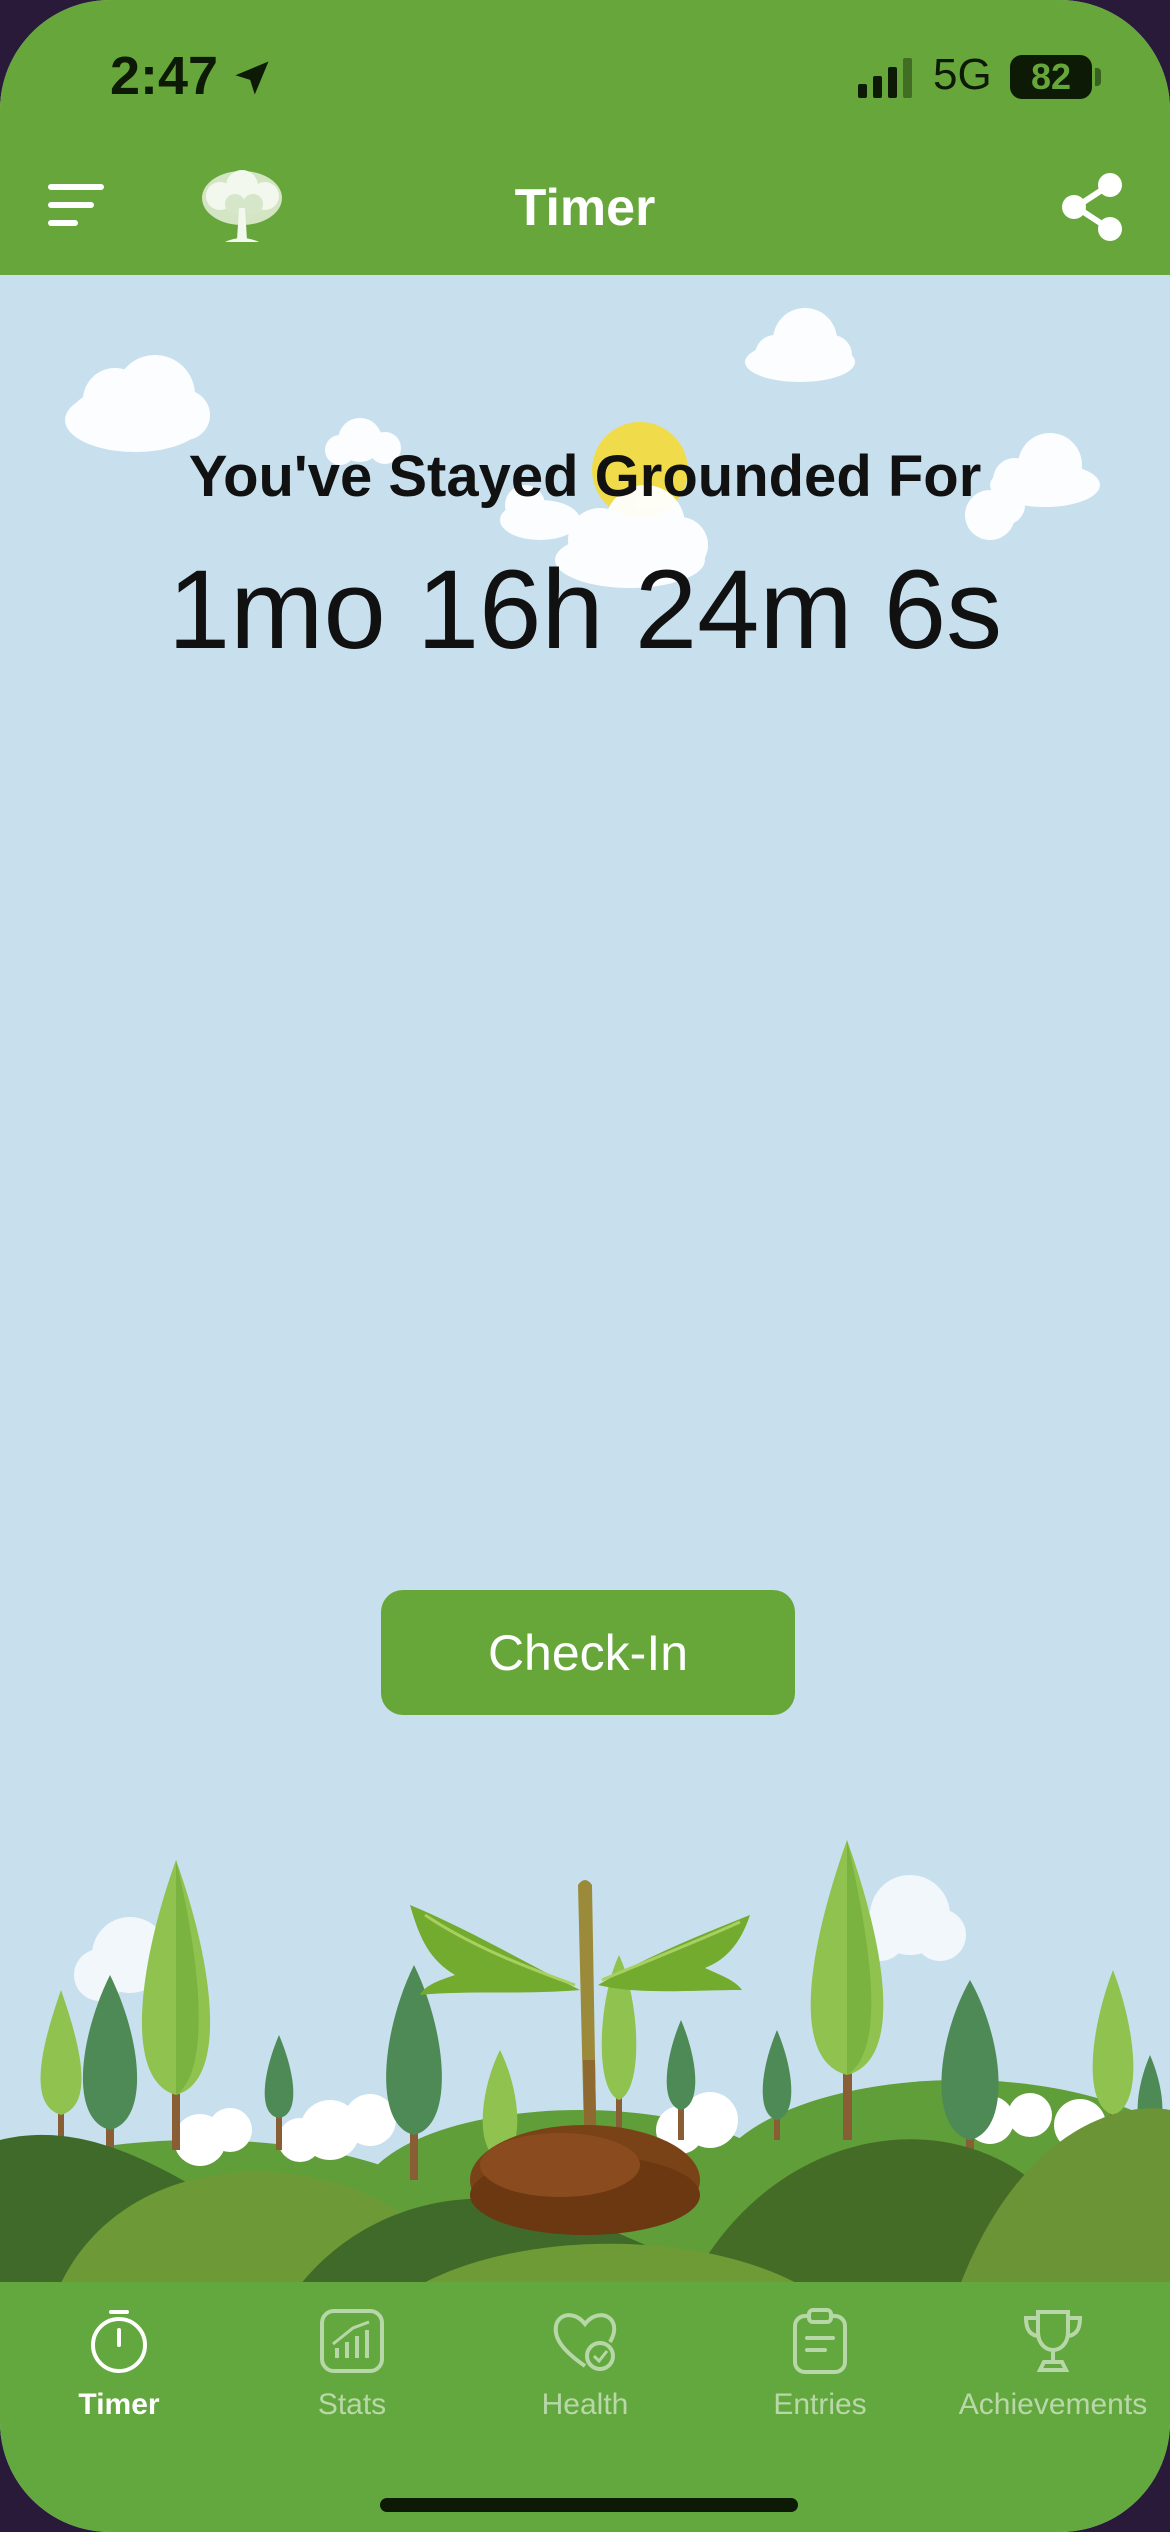 The width and height of the screenshot is (1170, 2532). Describe the element at coordinates (119, 2404) in the screenshot. I see `tab-timer-label: Timer` at that location.